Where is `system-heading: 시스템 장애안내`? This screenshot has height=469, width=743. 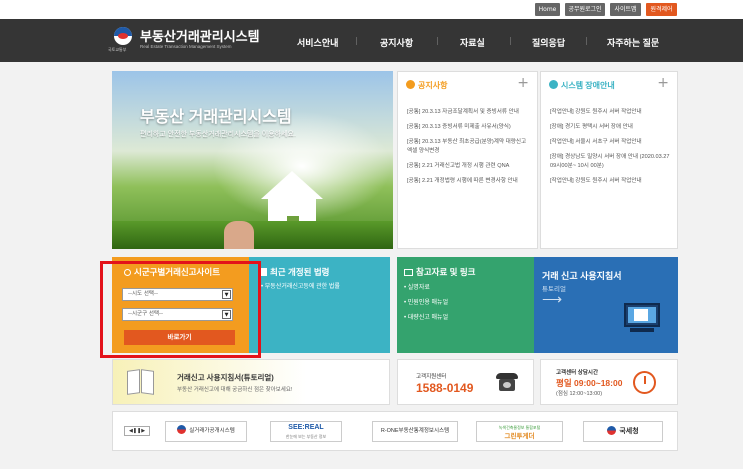
system-heading: 시스템 장애안내 is located at coordinates (582, 85).